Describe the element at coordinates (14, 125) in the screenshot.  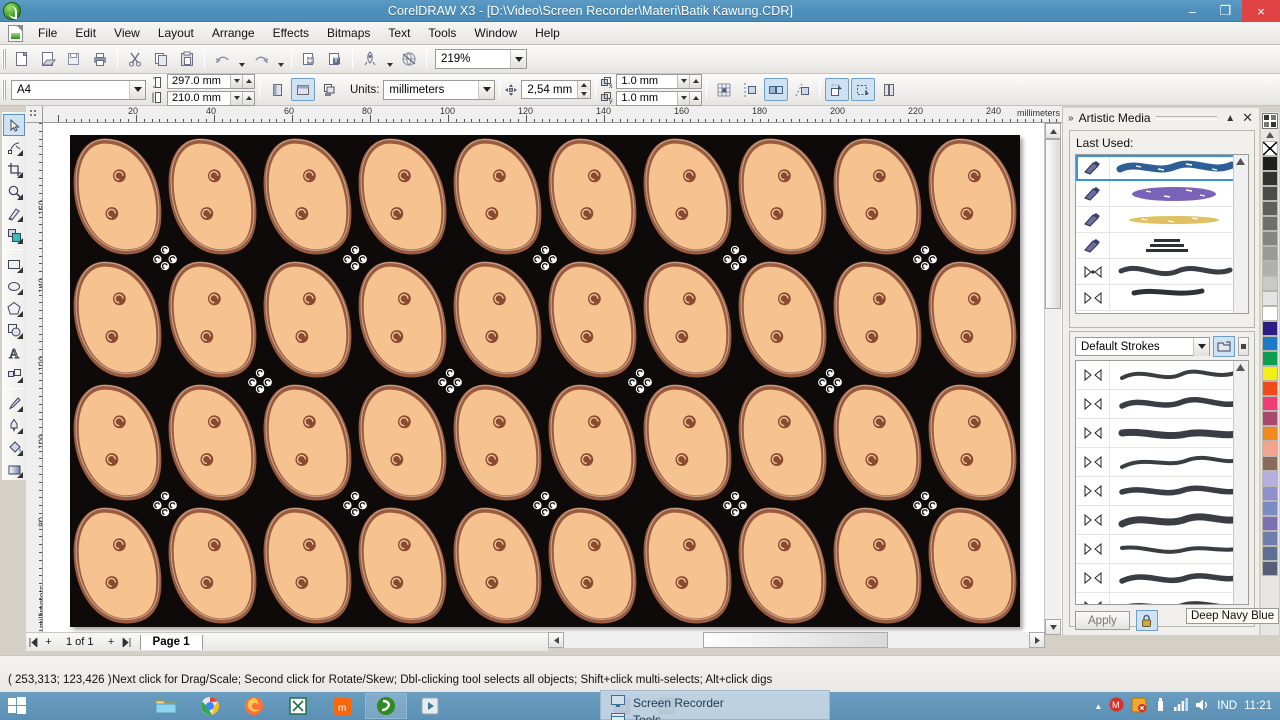
I see `pick-tool` at that location.